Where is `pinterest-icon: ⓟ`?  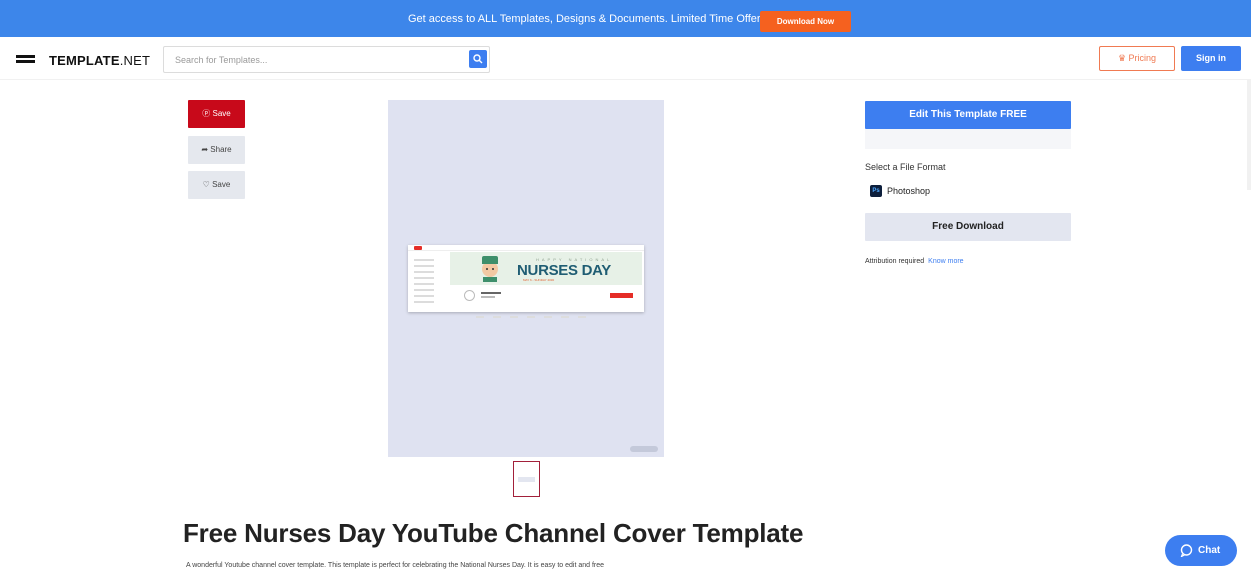
pinterest-icon: ⓟ is located at coordinates (207, 113).